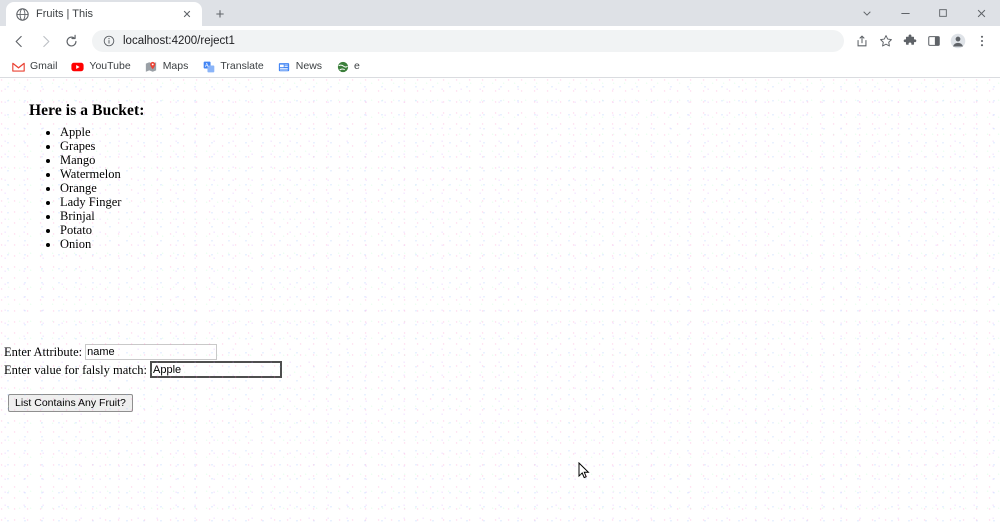 This screenshot has width=1000, height=524. Describe the element at coordinates (104, 14) in the screenshot. I see `browser-tab: Fruits | This ✕` at that location.